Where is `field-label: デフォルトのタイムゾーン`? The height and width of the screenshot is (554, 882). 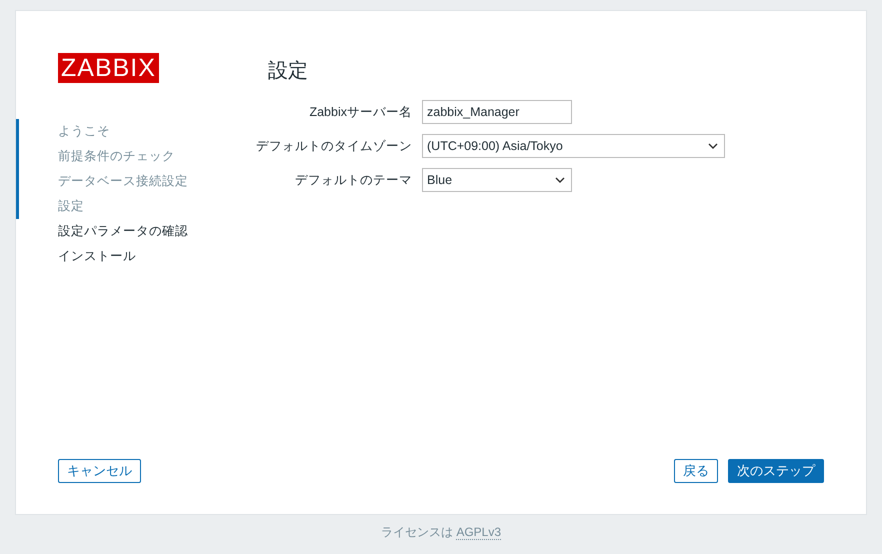 field-label: デフォルトのタイムゾーン is located at coordinates (334, 146).